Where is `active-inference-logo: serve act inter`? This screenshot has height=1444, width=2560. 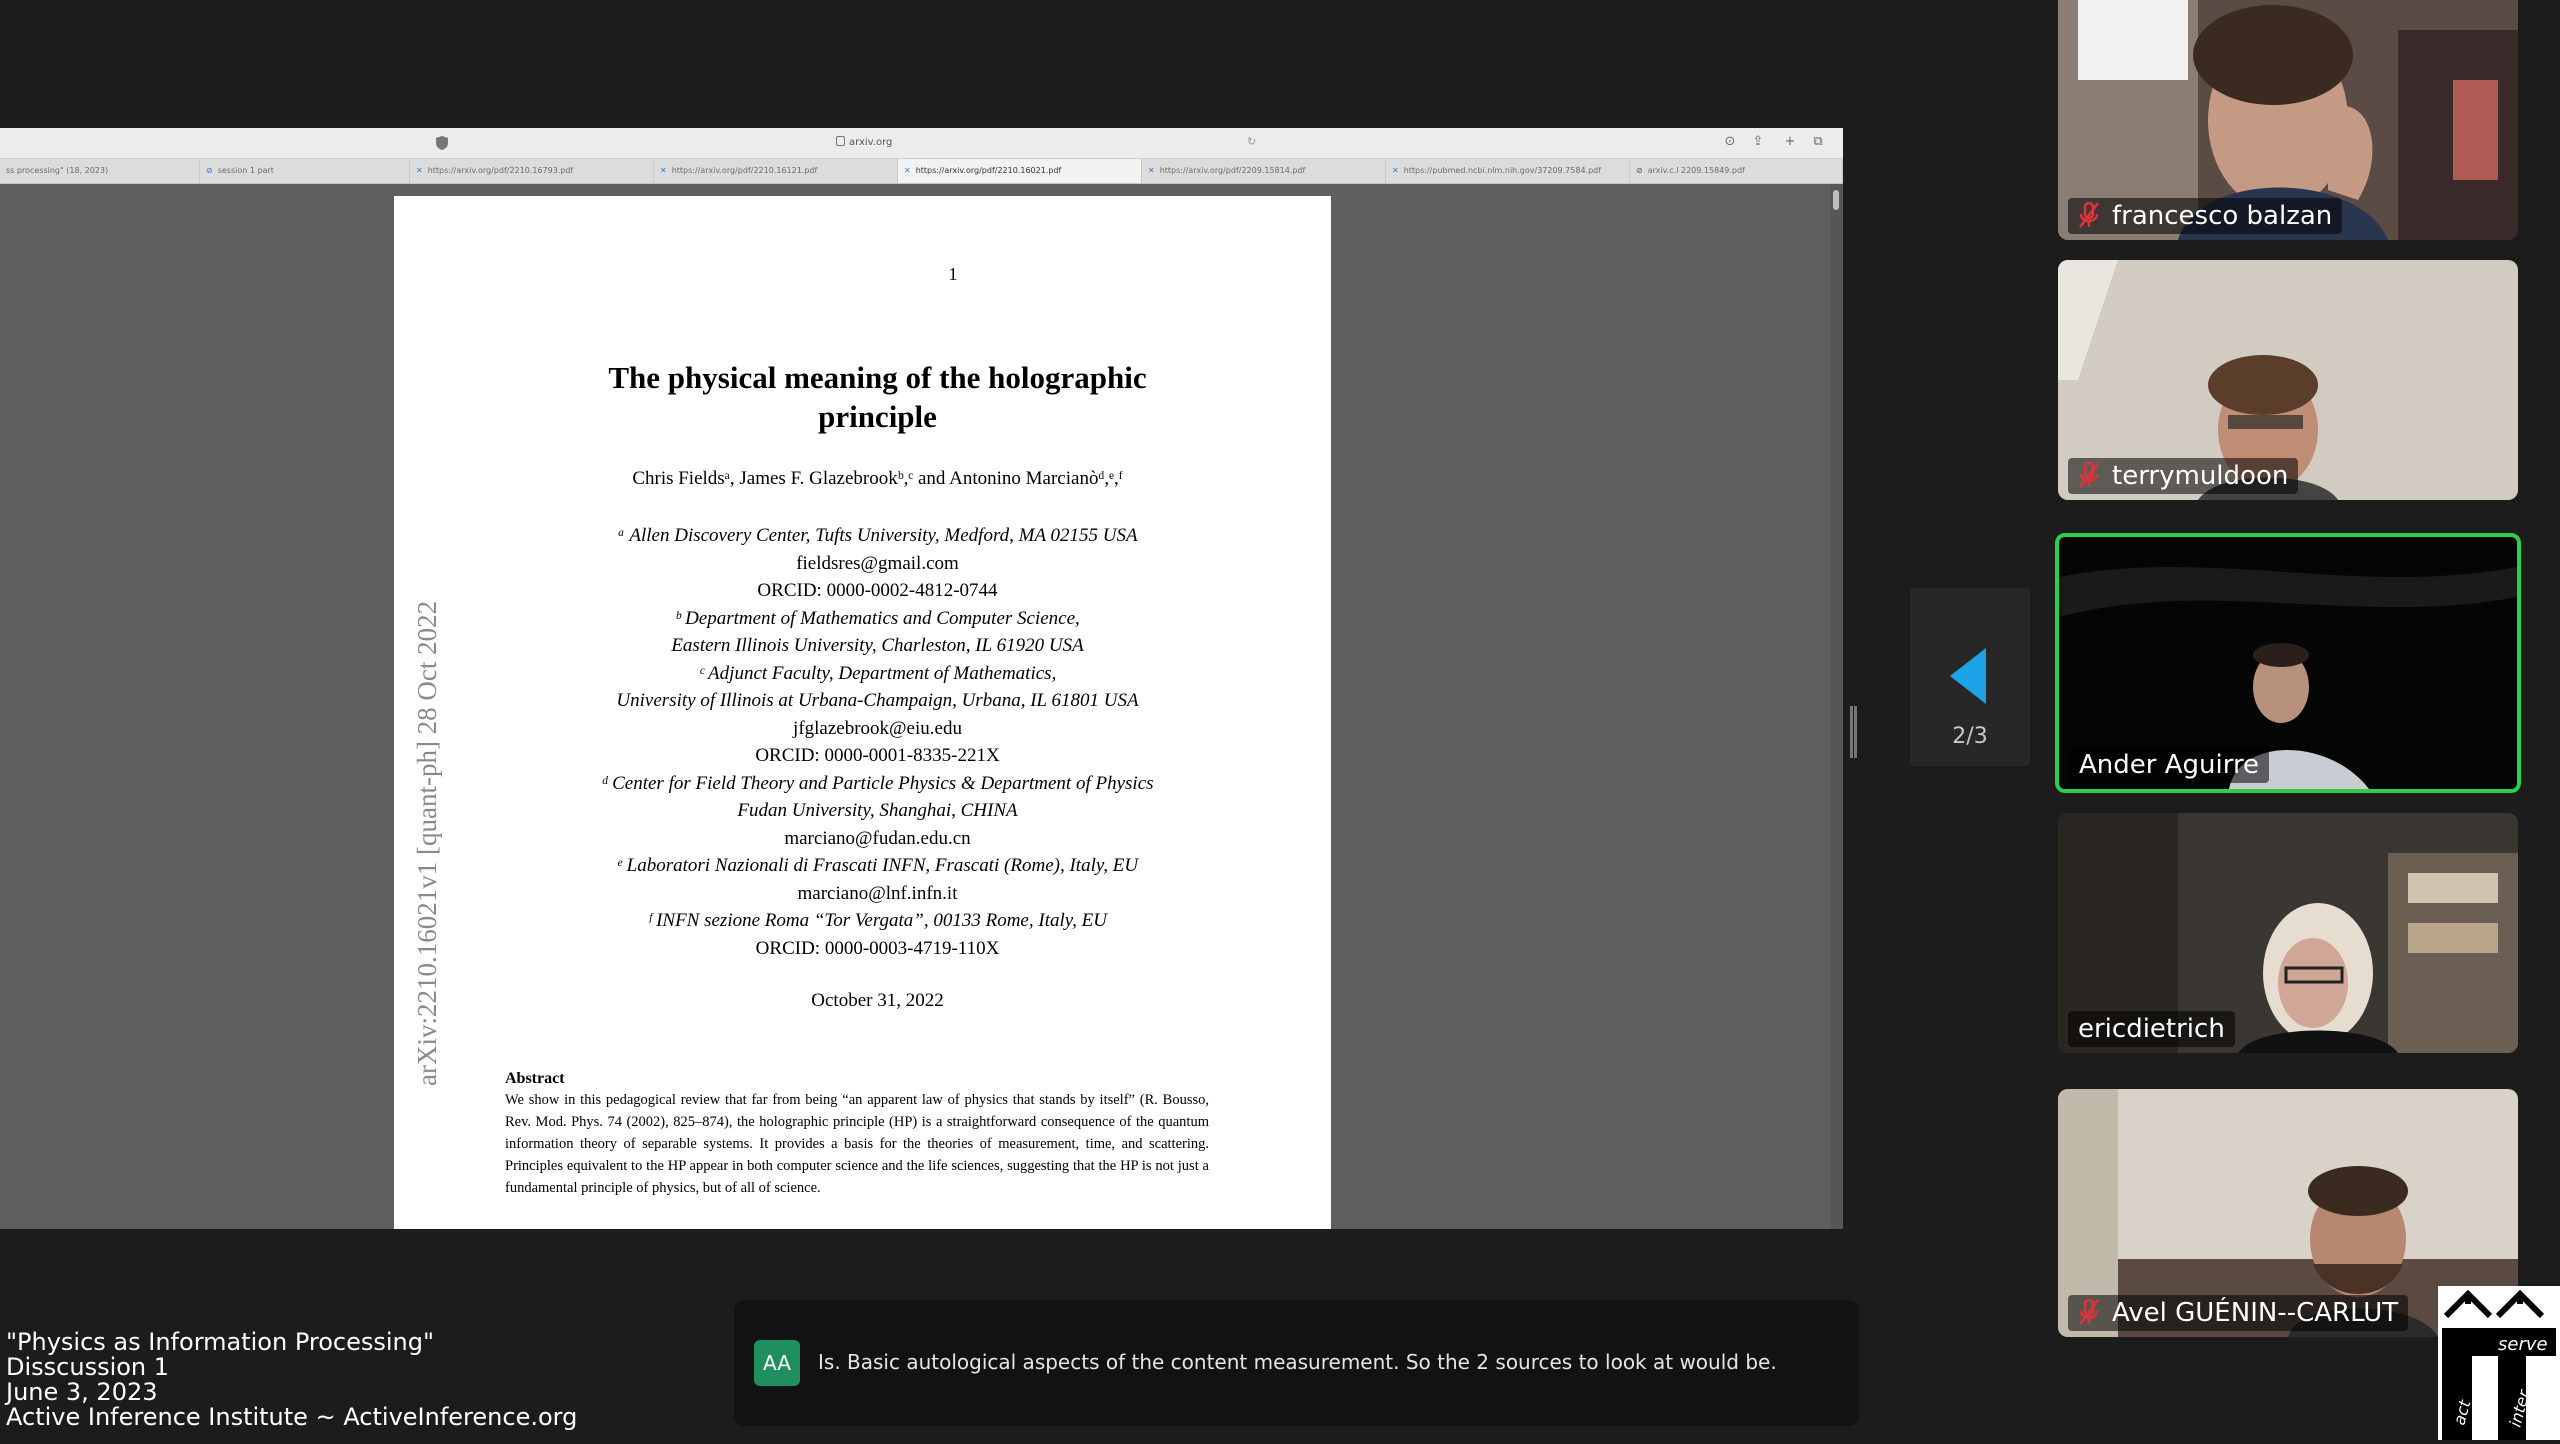
active-inference-logo: serve act inter is located at coordinates (2499, 1363).